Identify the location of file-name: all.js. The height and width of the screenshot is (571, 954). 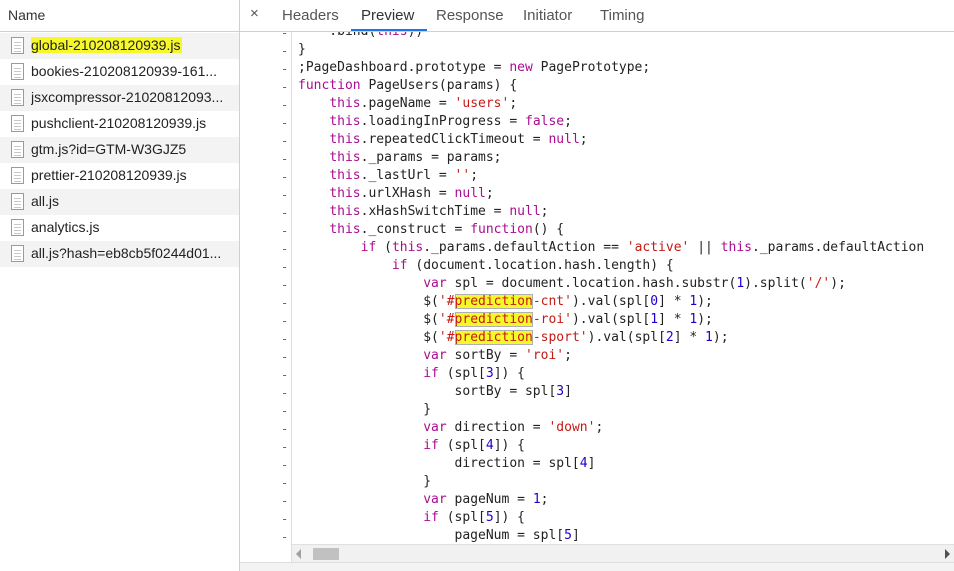
(45, 201).